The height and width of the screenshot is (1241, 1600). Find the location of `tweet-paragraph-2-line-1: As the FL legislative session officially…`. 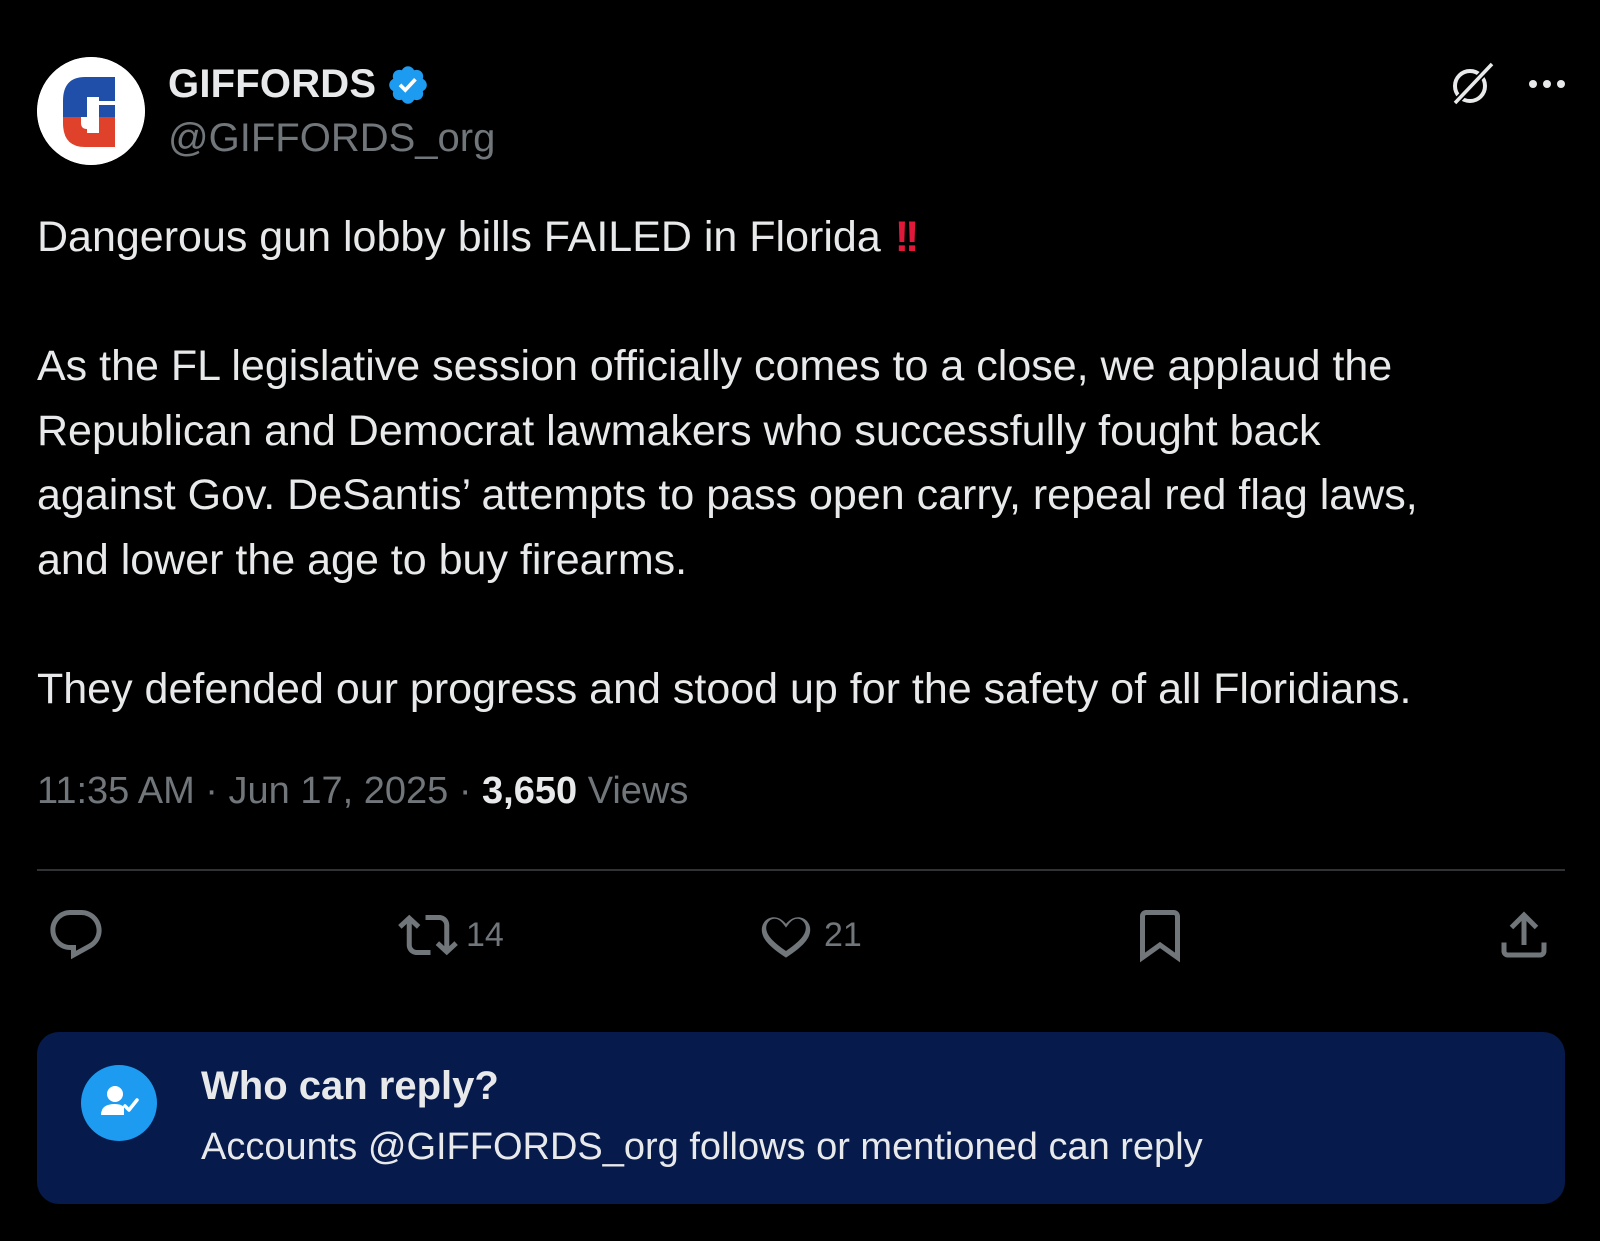

tweet-paragraph-2-line-1: As the FL legislative session officially… is located at coordinates (715, 366).